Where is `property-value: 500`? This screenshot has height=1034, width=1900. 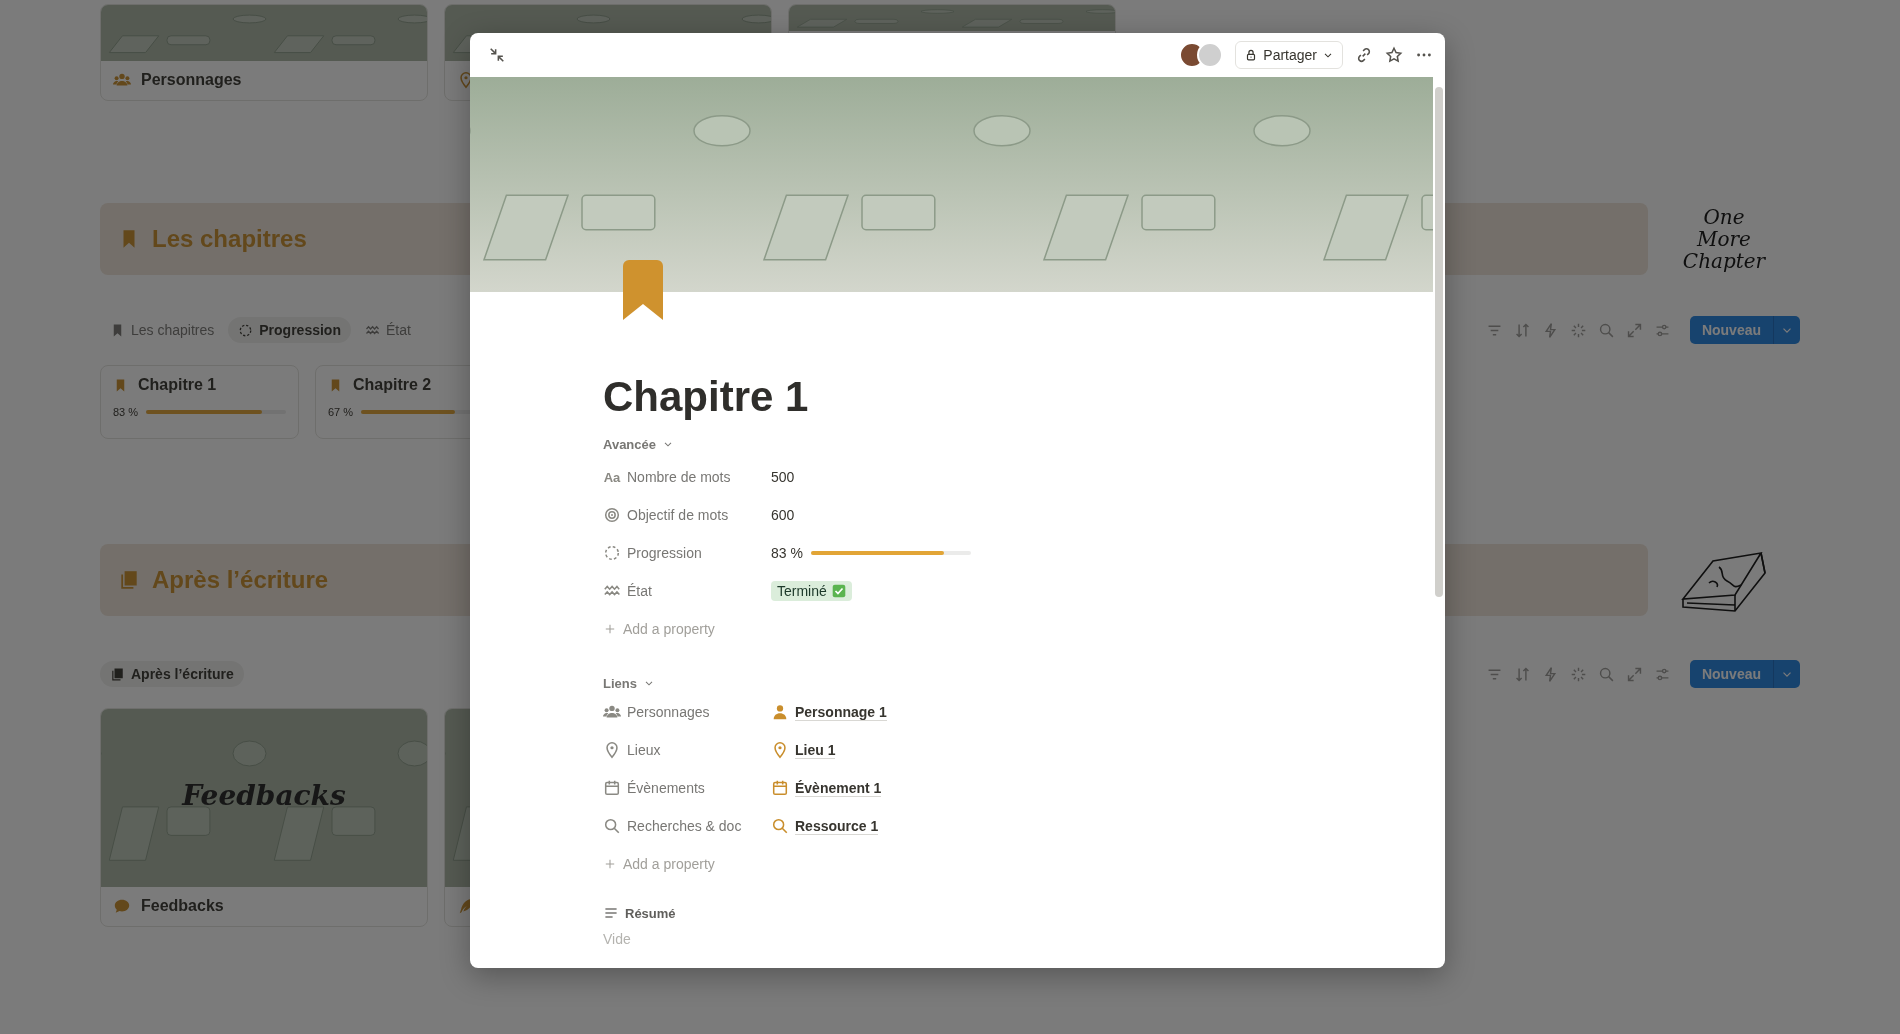 property-value: 500 is located at coordinates (783, 477).